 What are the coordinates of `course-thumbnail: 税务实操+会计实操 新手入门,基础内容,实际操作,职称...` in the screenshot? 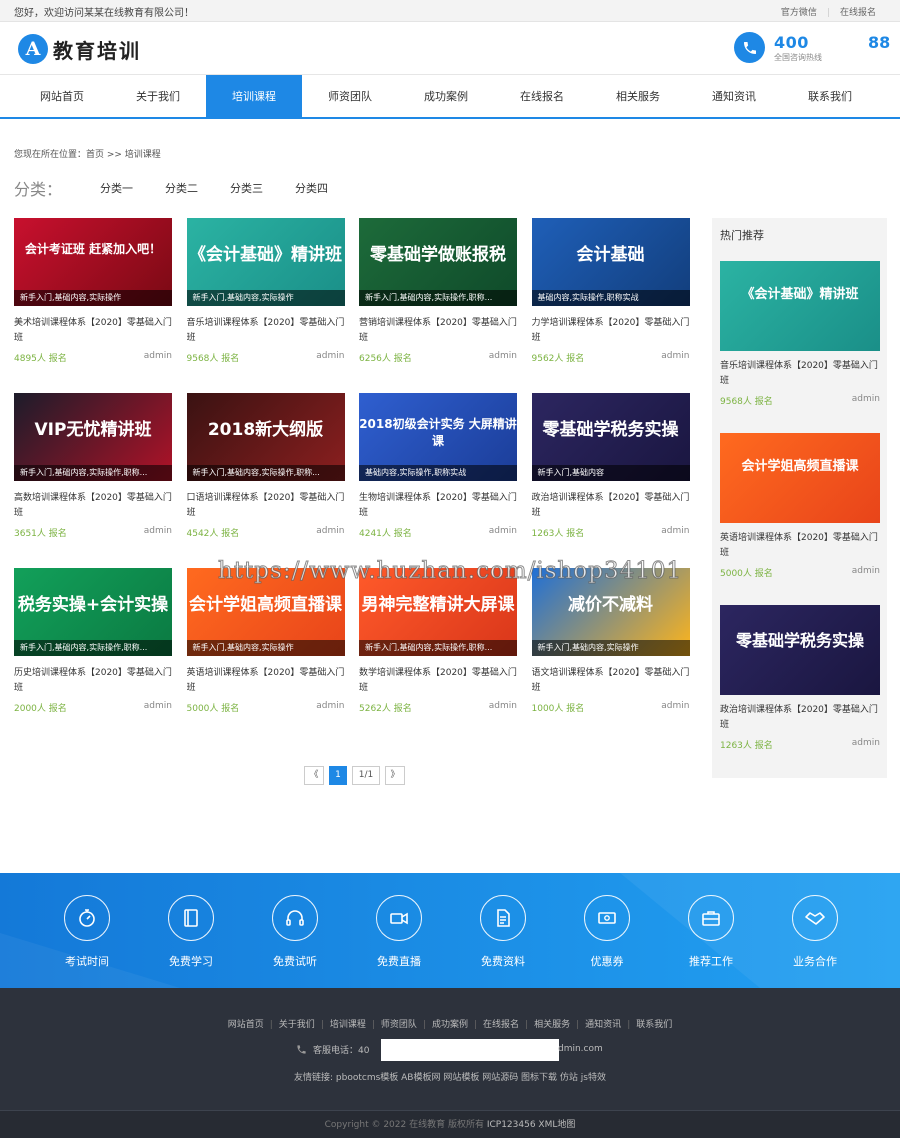 It's located at (93, 612).